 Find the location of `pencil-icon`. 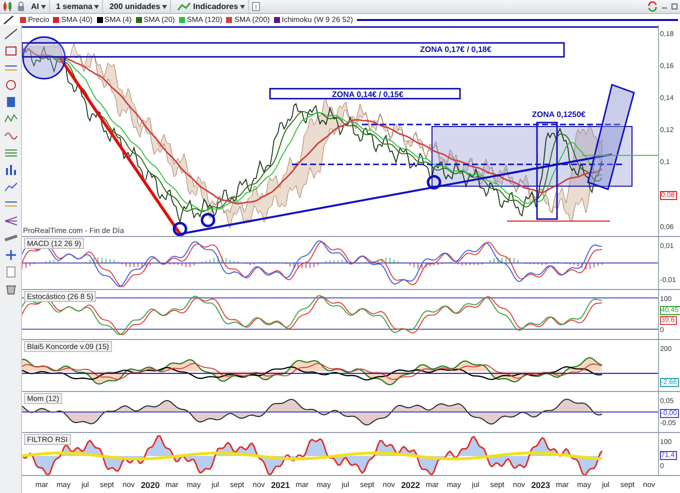

pencil-icon is located at coordinates (9, 19).